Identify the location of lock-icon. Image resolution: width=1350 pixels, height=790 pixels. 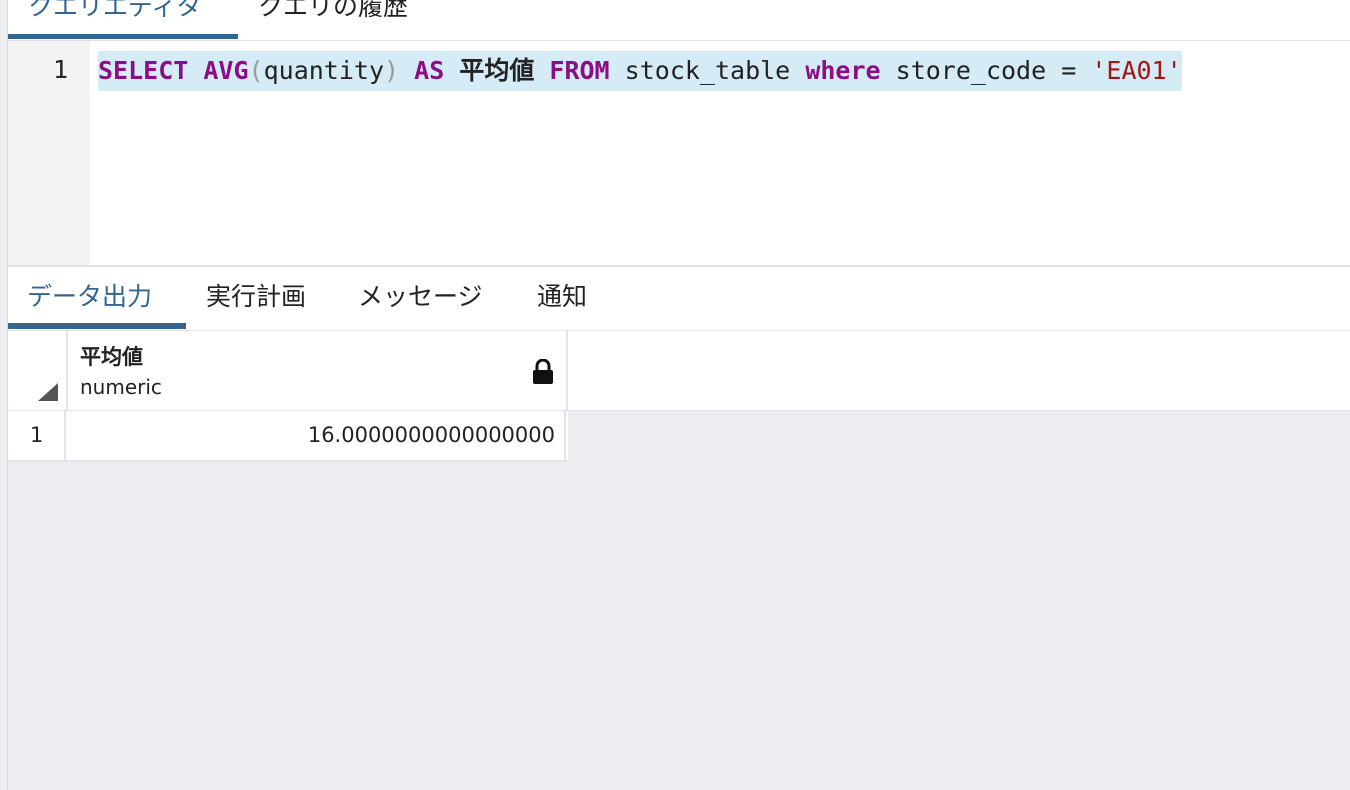
(543, 371).